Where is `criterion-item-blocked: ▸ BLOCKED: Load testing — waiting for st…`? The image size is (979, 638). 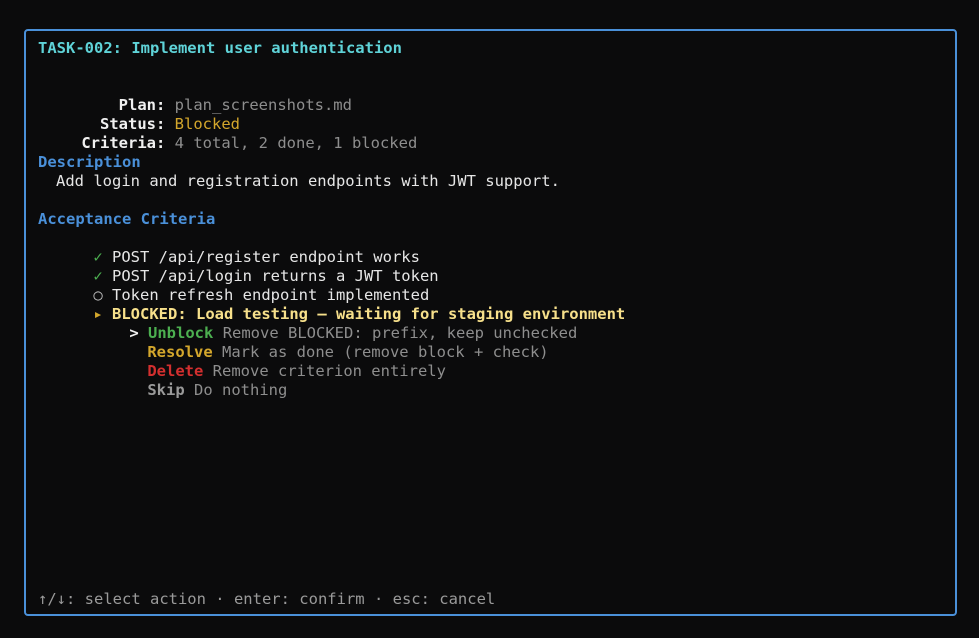 criterion-item-blocked: ▸ BLOCKED: Load testing — waiting for st… is located at coordinates (340, 304).